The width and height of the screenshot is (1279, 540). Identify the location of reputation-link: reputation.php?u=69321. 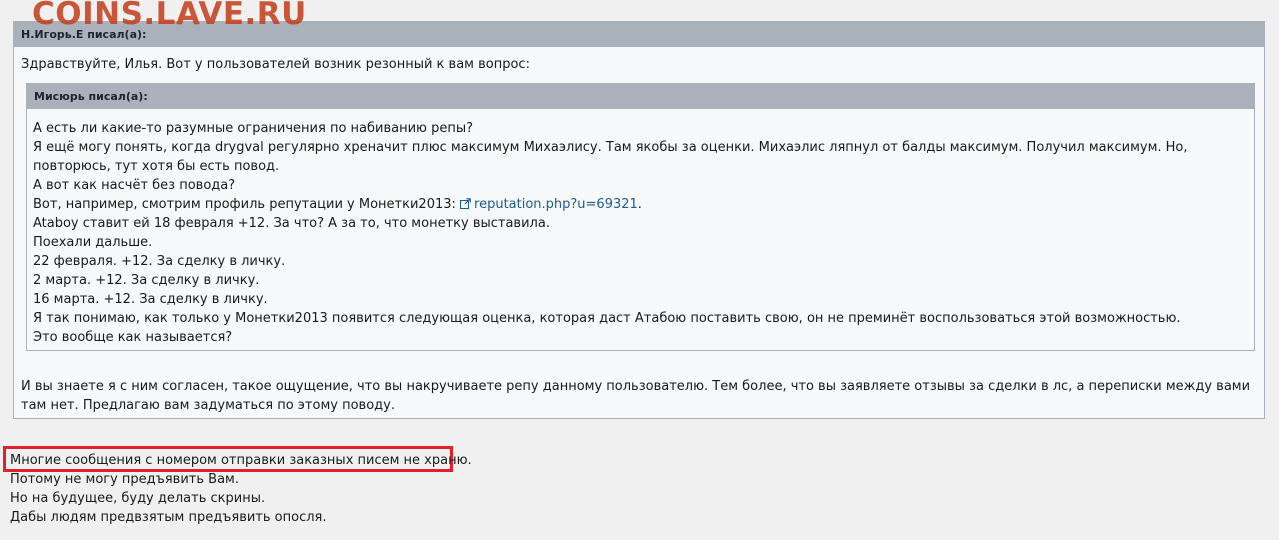
(549, 204).